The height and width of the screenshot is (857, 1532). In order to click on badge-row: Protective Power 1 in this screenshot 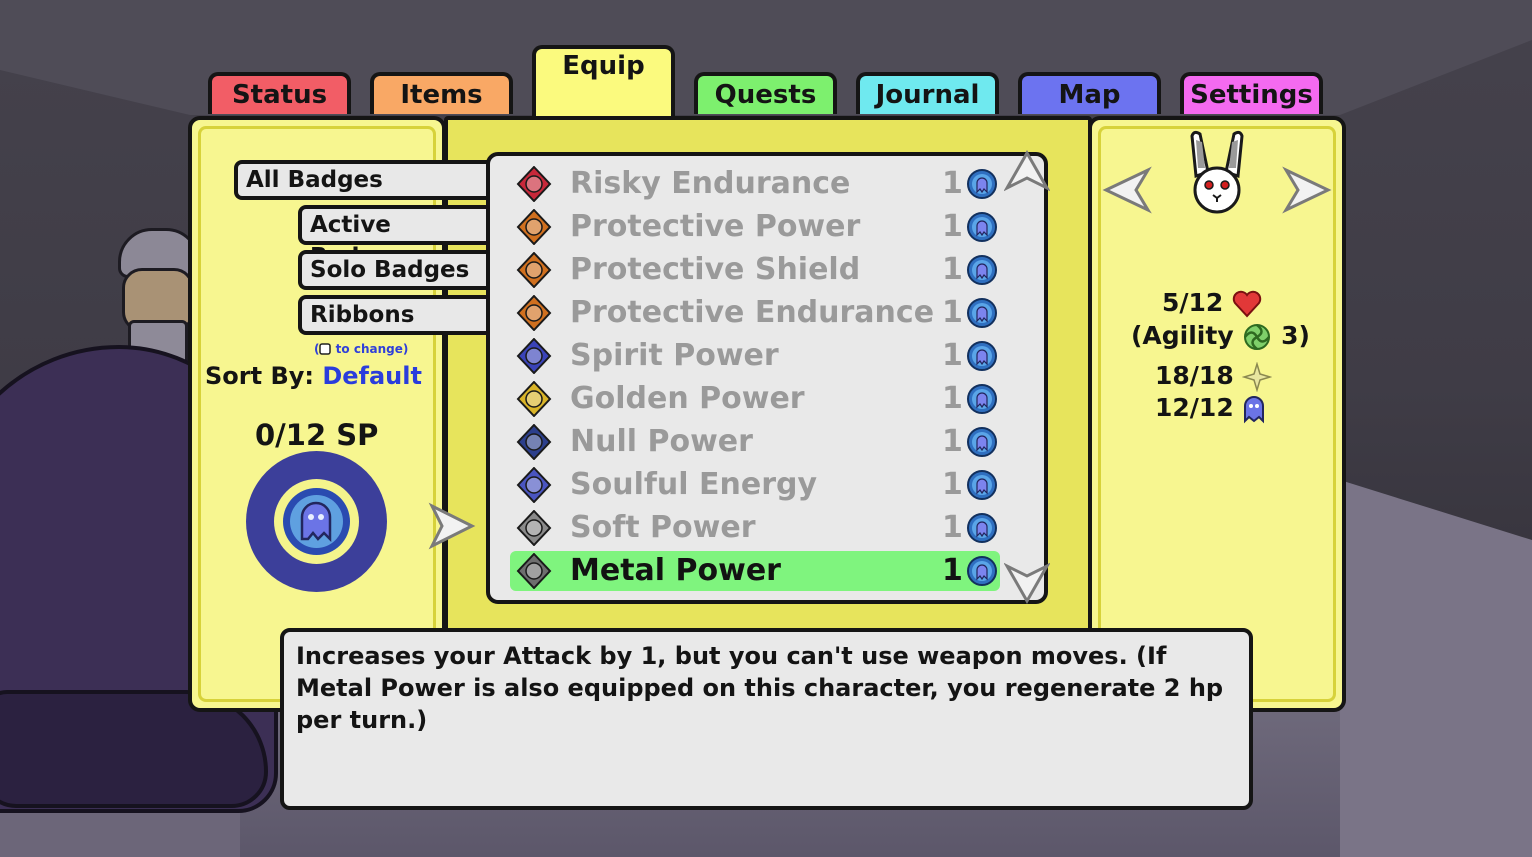, I will do `click(755, 227)`.